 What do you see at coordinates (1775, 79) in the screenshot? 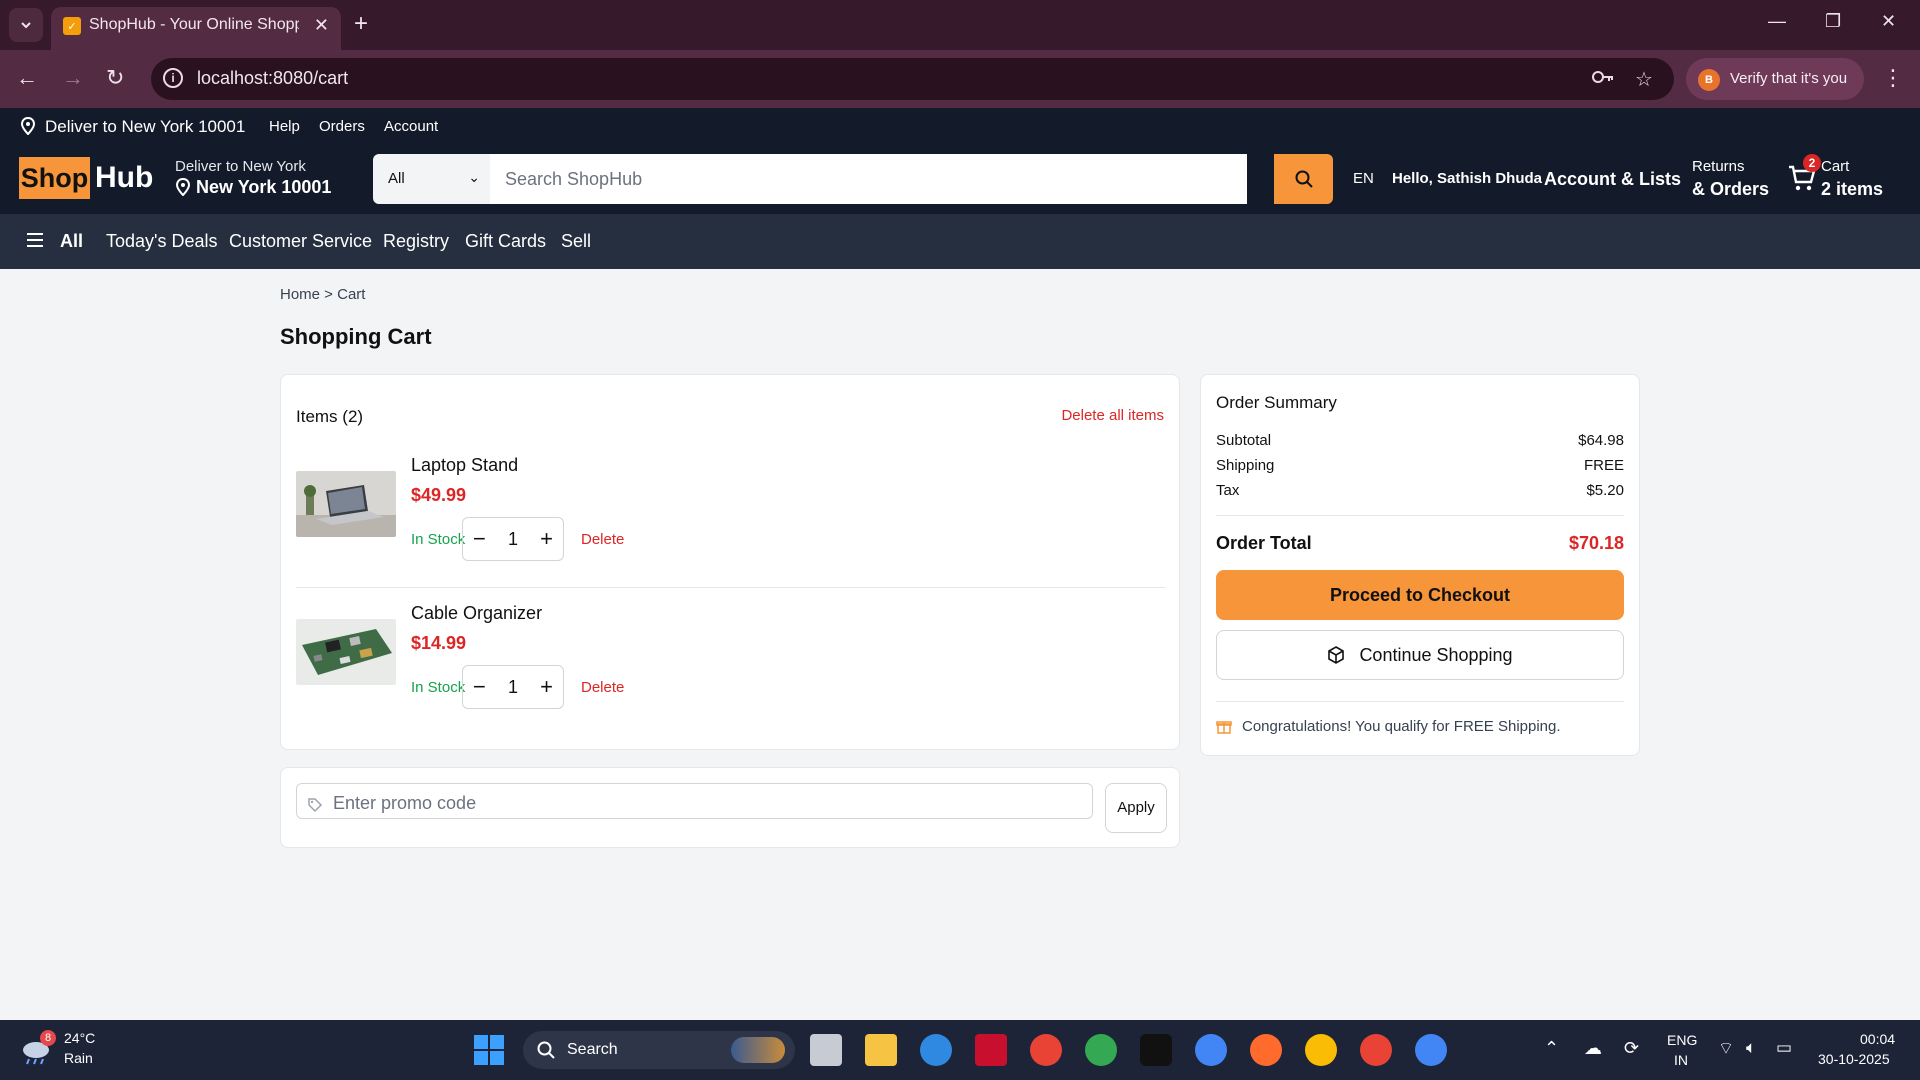
I see `profile-verify-button: B Verify that it's you` at bounding box center [1775, 79].